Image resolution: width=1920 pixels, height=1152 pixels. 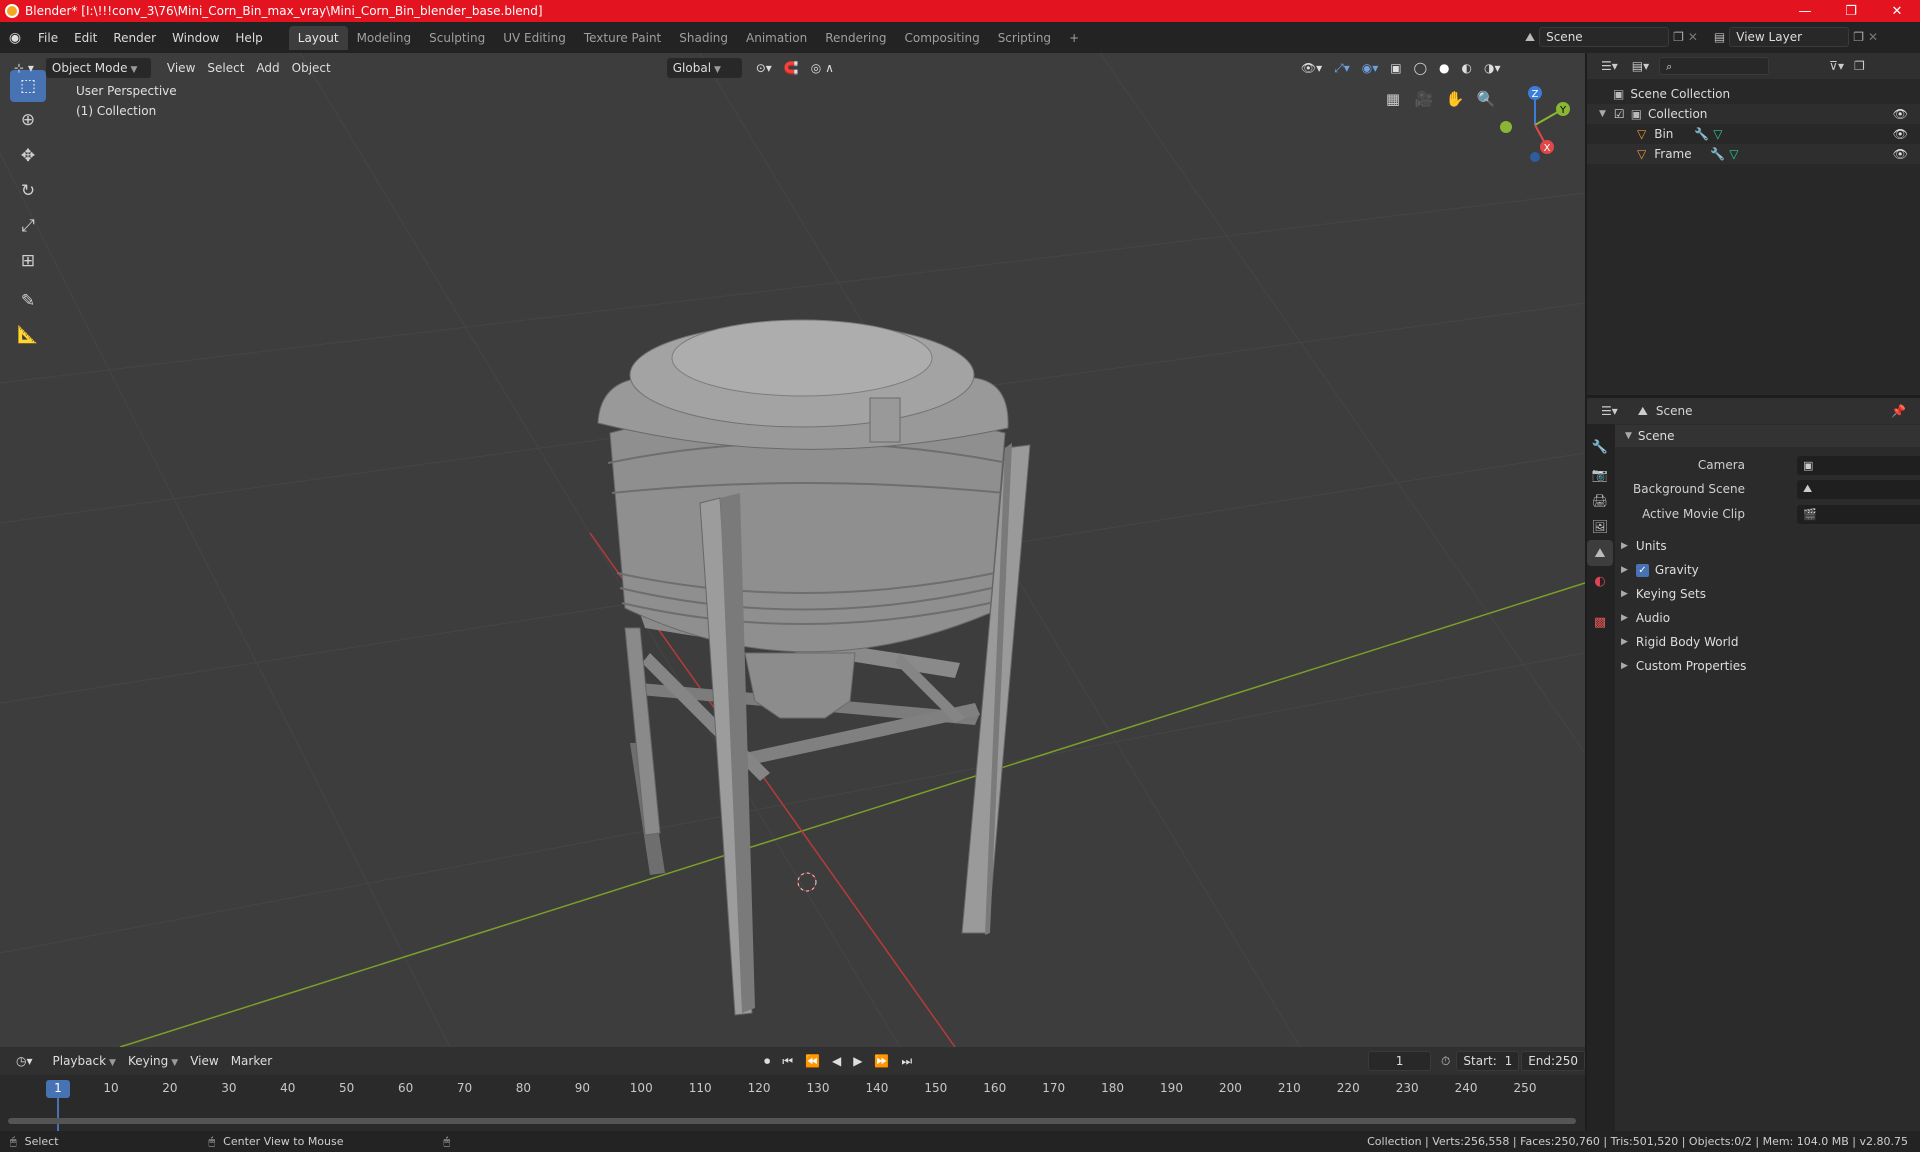 I want to click on add-workspace-button: +, so click(x=1074, y=38).